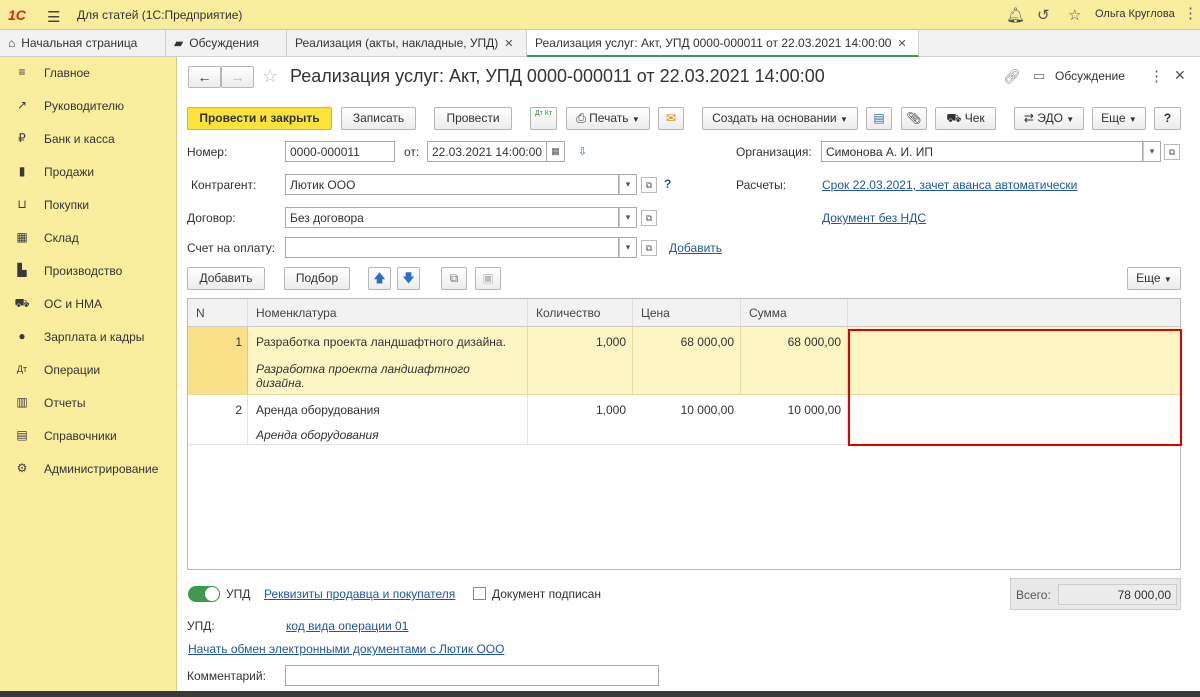  What do you see at coordinates (452, 217) in the screenshot?
I see `contract-field: Без договора` at bounding box center [452, 217].